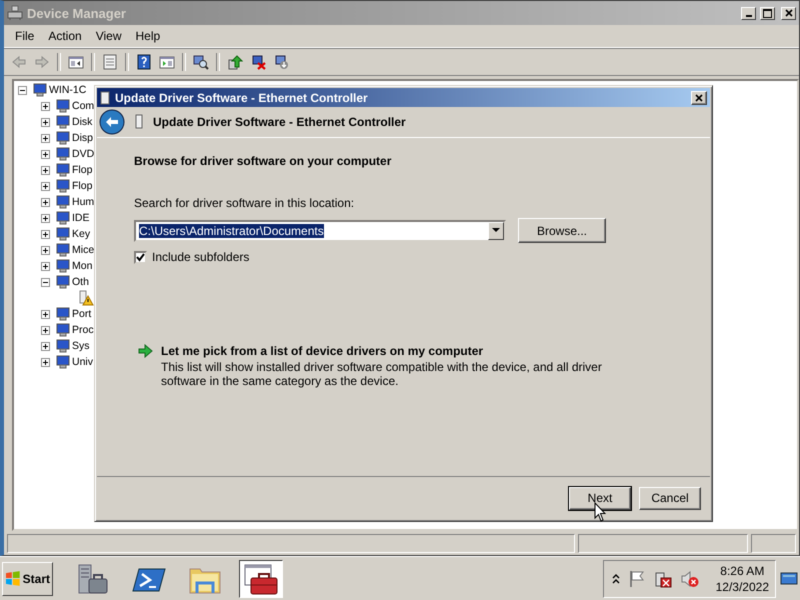  I want to click on back-icon, so click(112, 122).